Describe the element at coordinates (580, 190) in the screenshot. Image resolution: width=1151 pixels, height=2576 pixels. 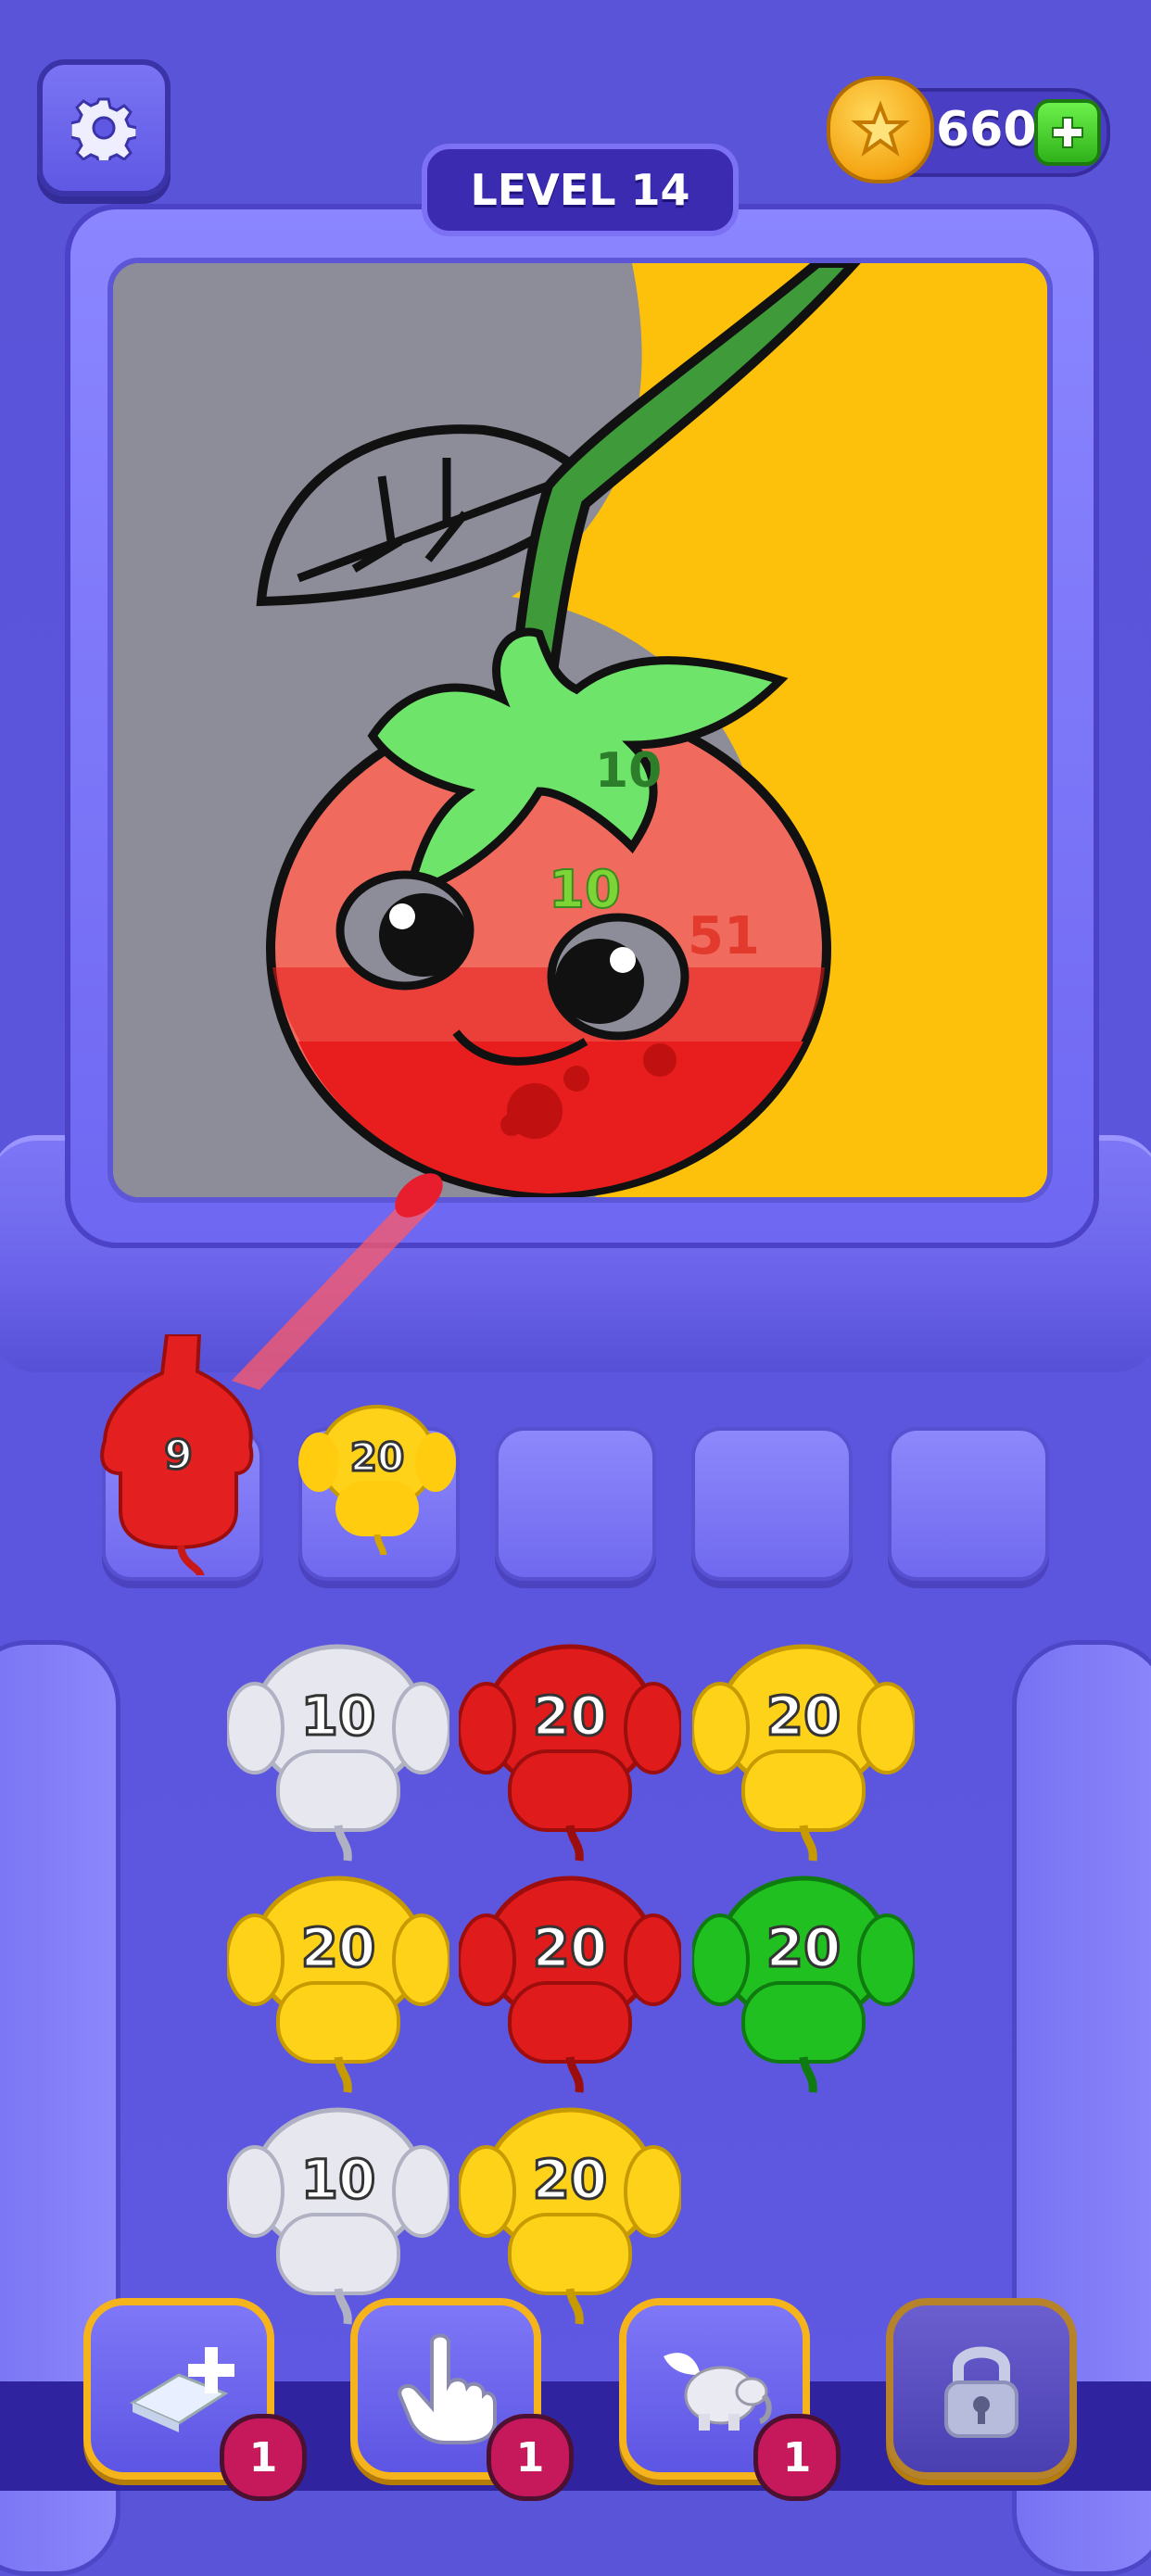
I see `level-badge: LEVEL 14` at that location.